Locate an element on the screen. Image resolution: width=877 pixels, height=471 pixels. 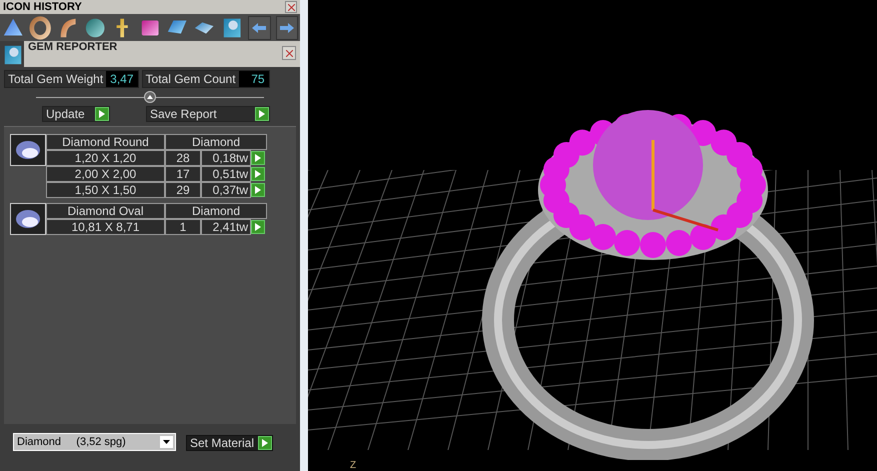
sphere-icon is located at coordinates (95, 28).